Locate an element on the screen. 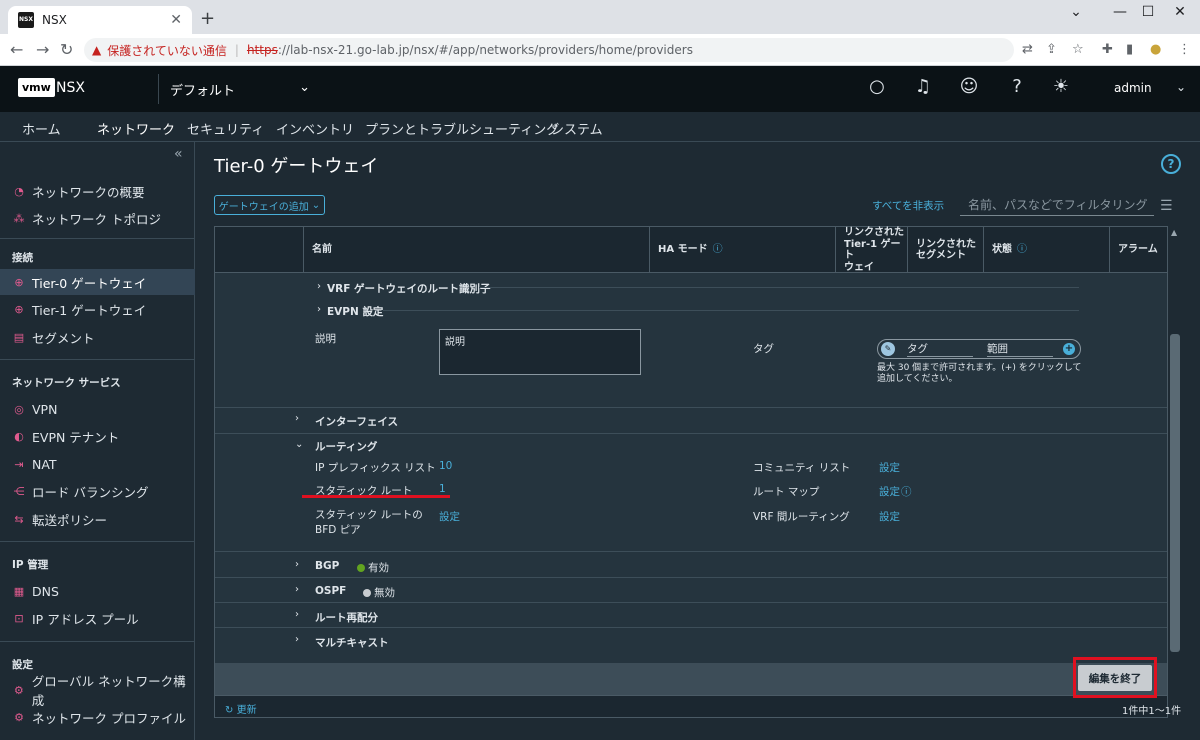 The height and width of the screenshot is (740, 1200). context-label: デフォルト is located at coordinates (203, 91).